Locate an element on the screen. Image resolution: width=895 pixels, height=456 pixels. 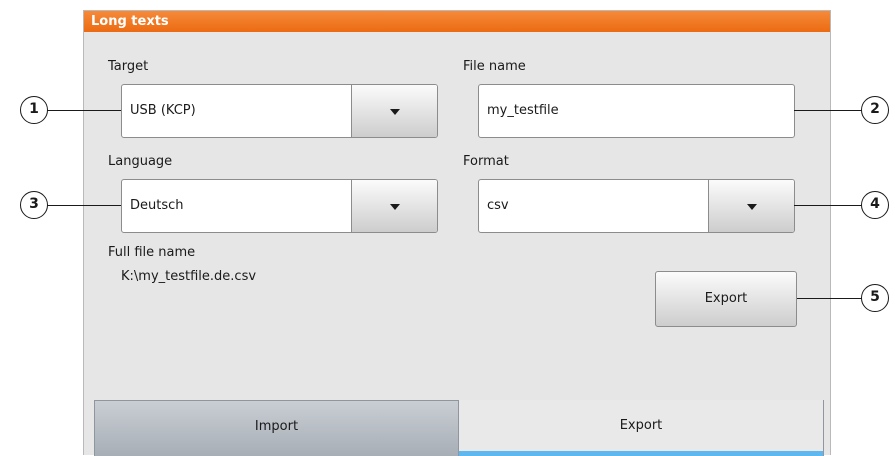
target-dropdown-button is located at coordinates (394, 111).